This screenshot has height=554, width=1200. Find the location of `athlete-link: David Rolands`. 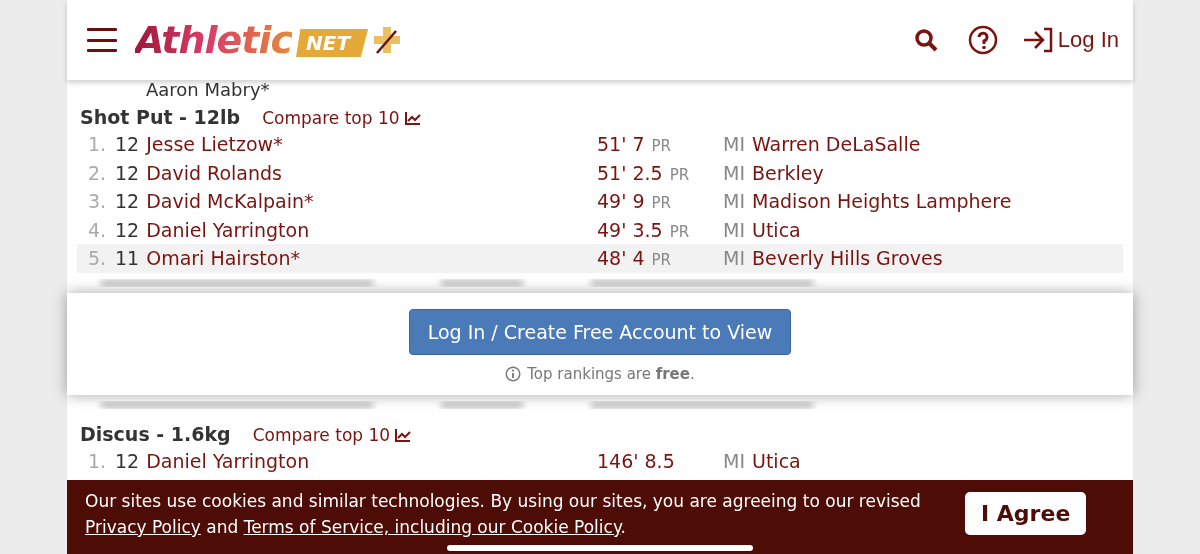

athlete-link: David Rolands is located at coordinates (214, 172).